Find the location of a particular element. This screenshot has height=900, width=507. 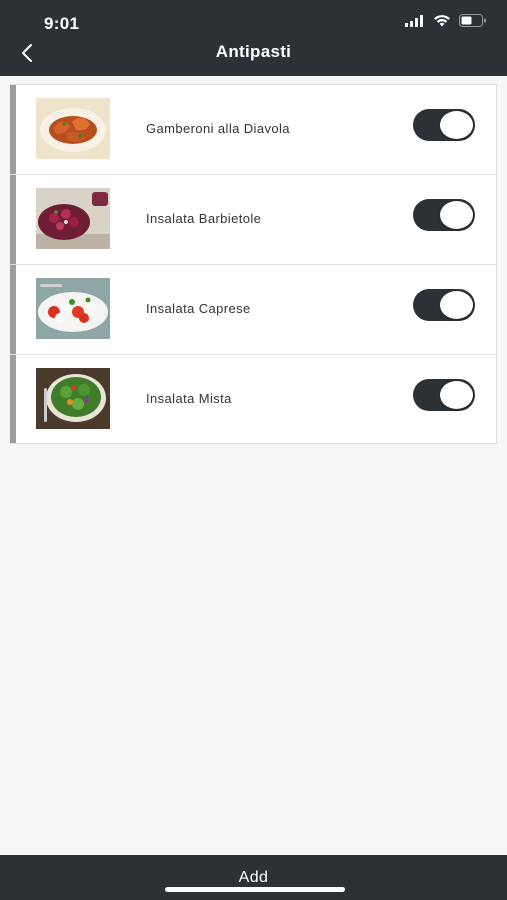

dish-image-mista is located at coordinates (73, 398).